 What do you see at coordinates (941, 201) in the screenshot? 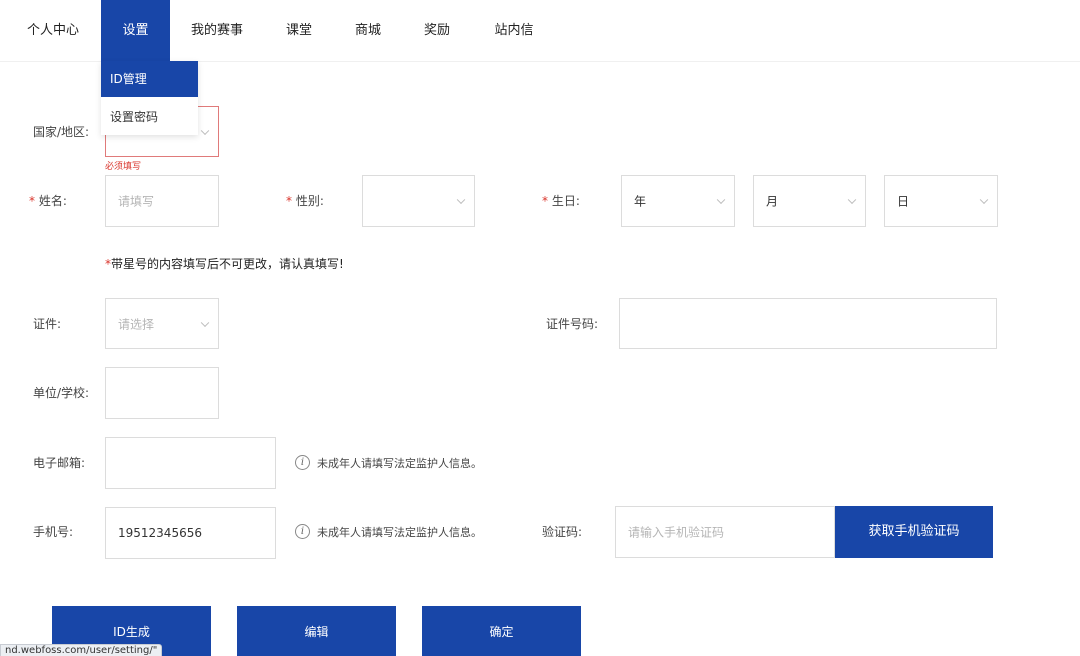
I see `birth-day-select: 日` at bounding box center [941, 201].